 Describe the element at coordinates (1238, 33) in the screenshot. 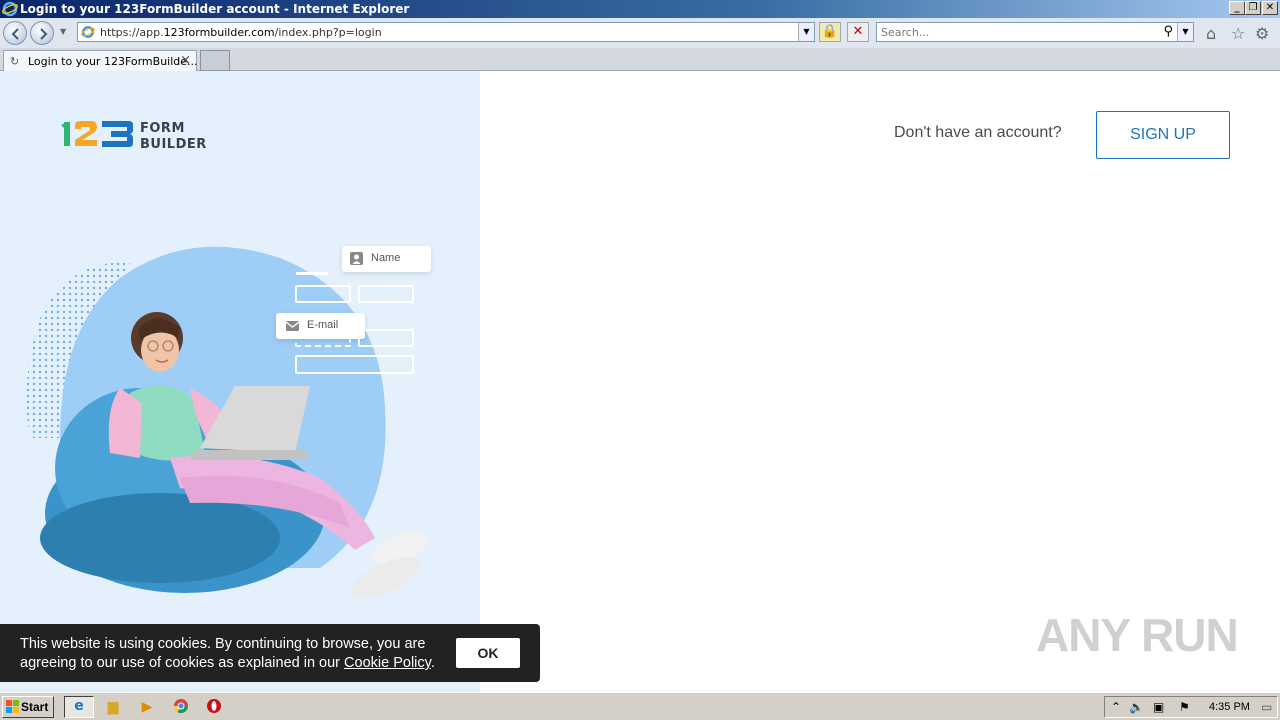

I see `favorites-star-icon: ☆` at that location.